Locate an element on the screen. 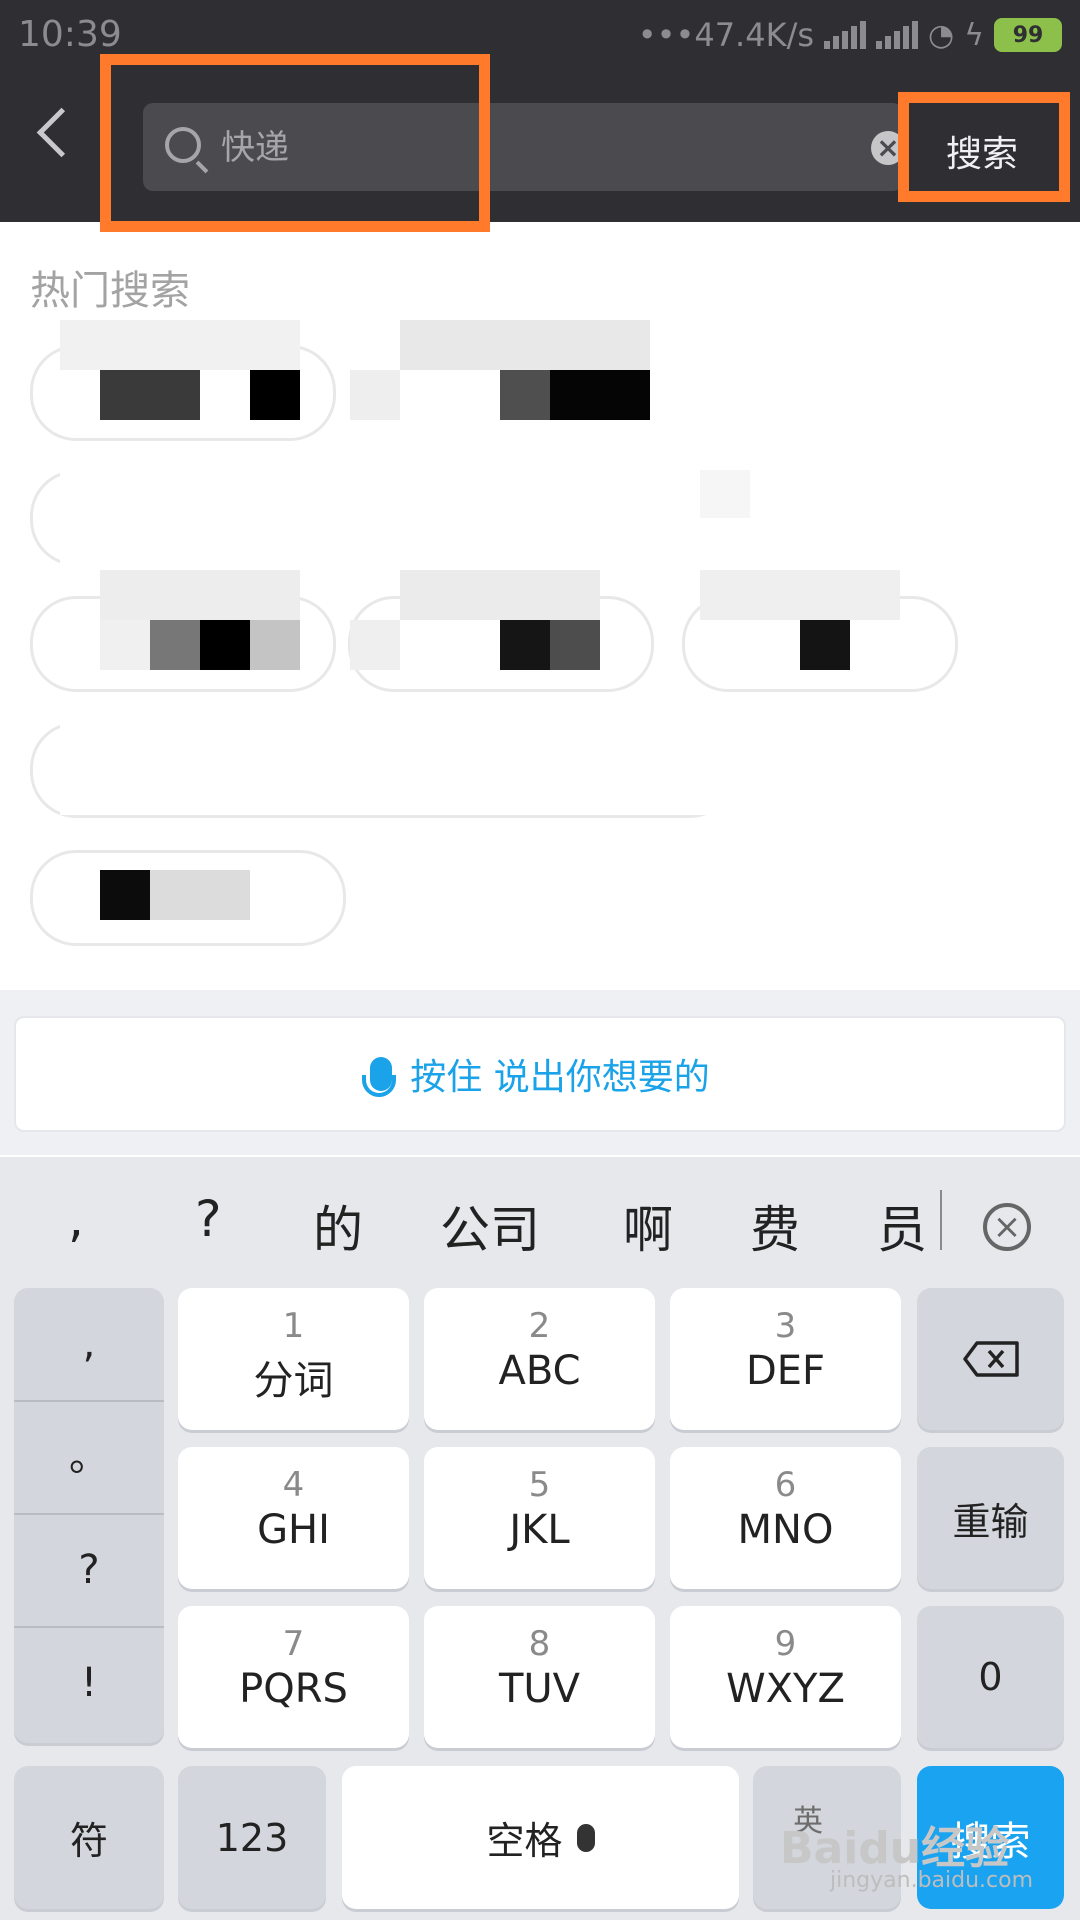 The width and height of the screenshot is (1080, 1920). punct-key: , is located at coordinates (89, 1345).